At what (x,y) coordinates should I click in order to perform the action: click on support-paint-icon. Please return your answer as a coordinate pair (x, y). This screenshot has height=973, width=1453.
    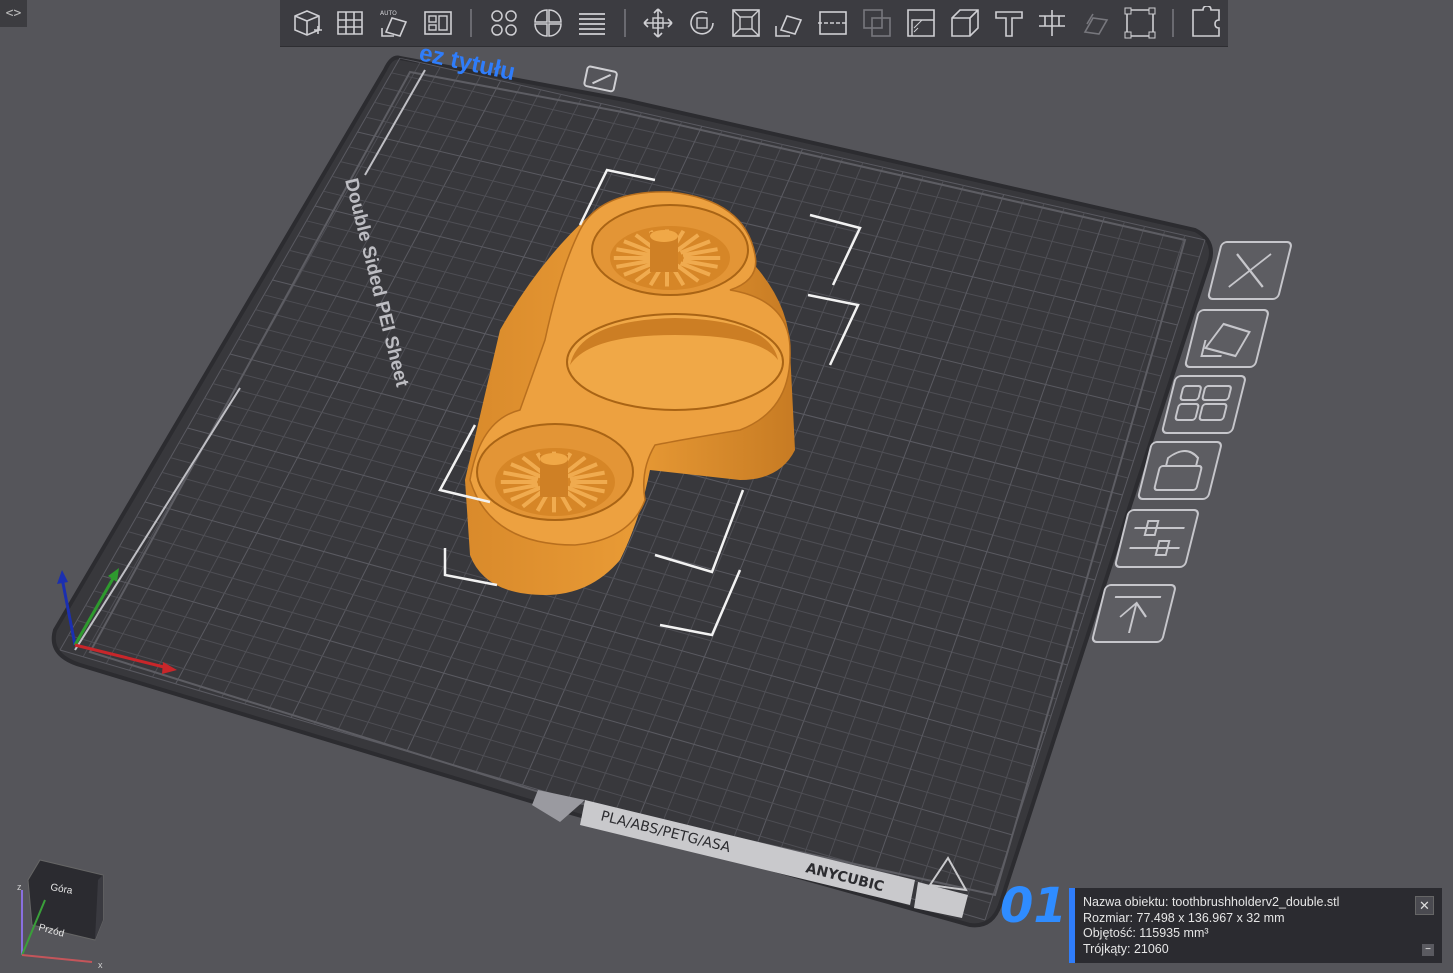
    Looking at the image, I should click on (921, 23).